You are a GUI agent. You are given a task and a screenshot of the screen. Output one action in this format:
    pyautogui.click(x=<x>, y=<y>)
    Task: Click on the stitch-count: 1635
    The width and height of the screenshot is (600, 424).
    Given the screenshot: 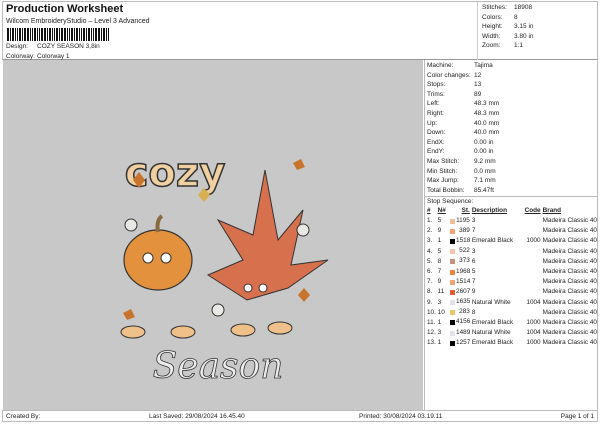 What is the action you would take?
    pyautogui.click(x=463, y=302)
    